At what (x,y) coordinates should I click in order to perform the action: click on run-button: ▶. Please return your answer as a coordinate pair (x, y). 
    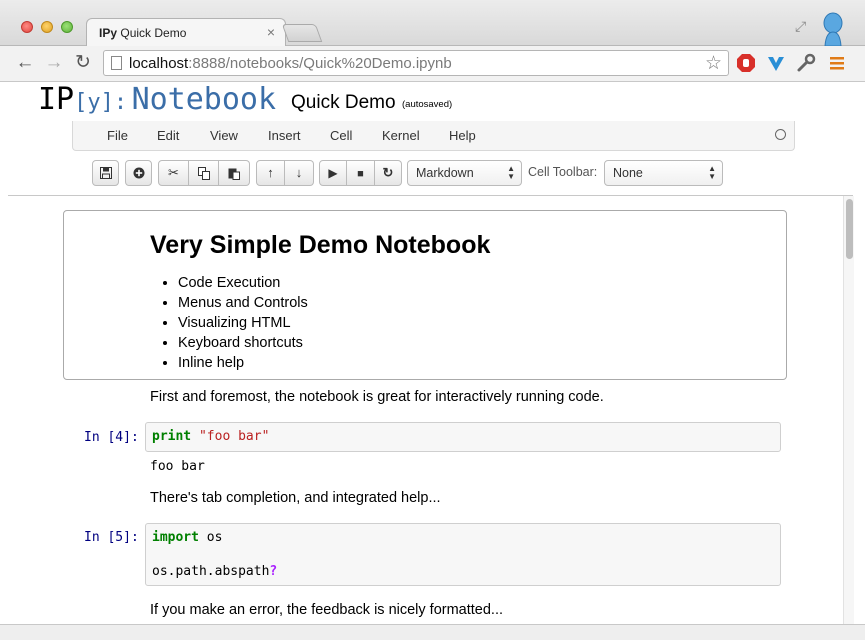
    Looking at the image, I should click on (333, 173).